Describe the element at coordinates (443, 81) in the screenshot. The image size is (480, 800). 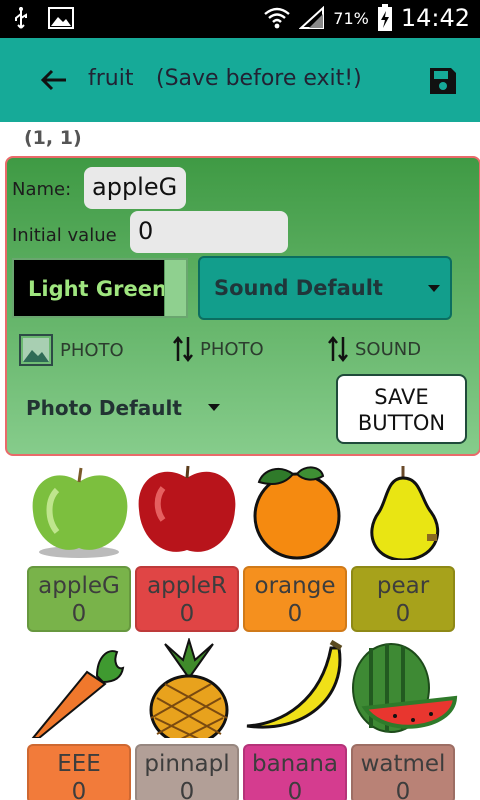
I see `save-floppy-icon` at that location.